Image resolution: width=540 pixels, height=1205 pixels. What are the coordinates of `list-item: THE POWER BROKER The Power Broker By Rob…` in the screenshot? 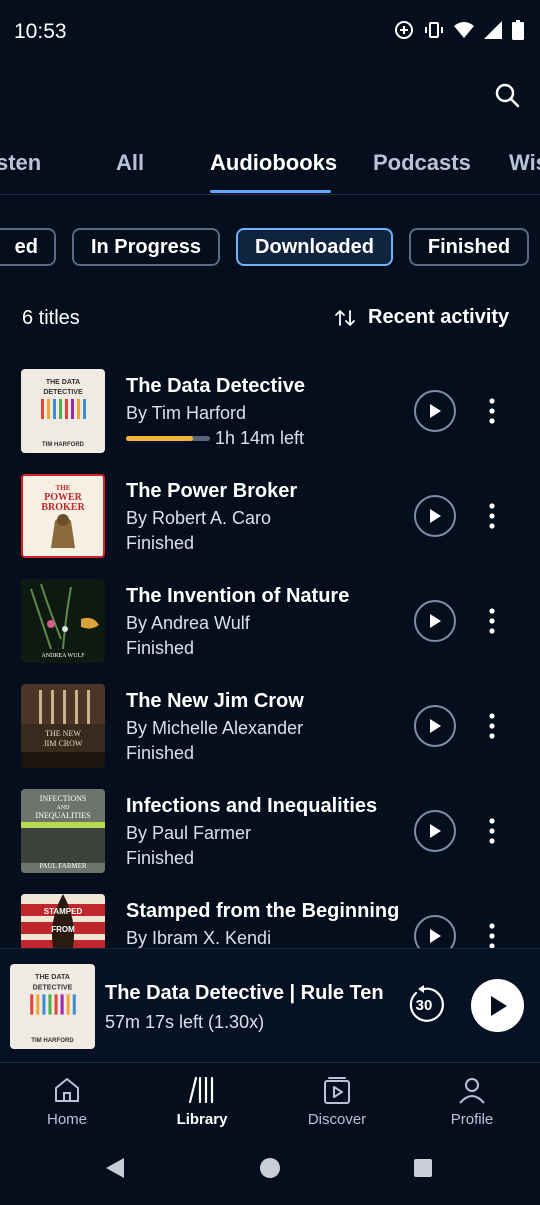 It's located at (270, 517).